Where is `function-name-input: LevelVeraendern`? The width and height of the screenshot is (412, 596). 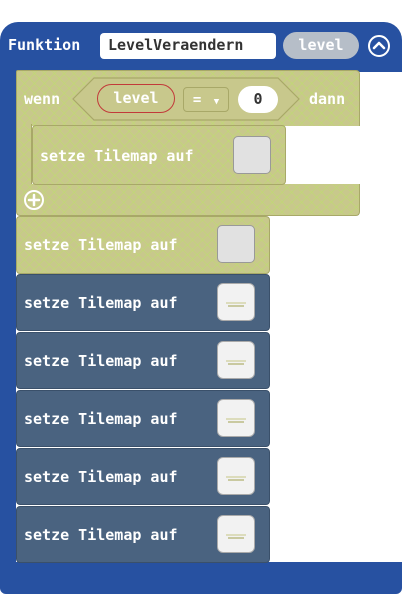
function-name-input: LevelVeraendern is located at coordinates (188, 46).